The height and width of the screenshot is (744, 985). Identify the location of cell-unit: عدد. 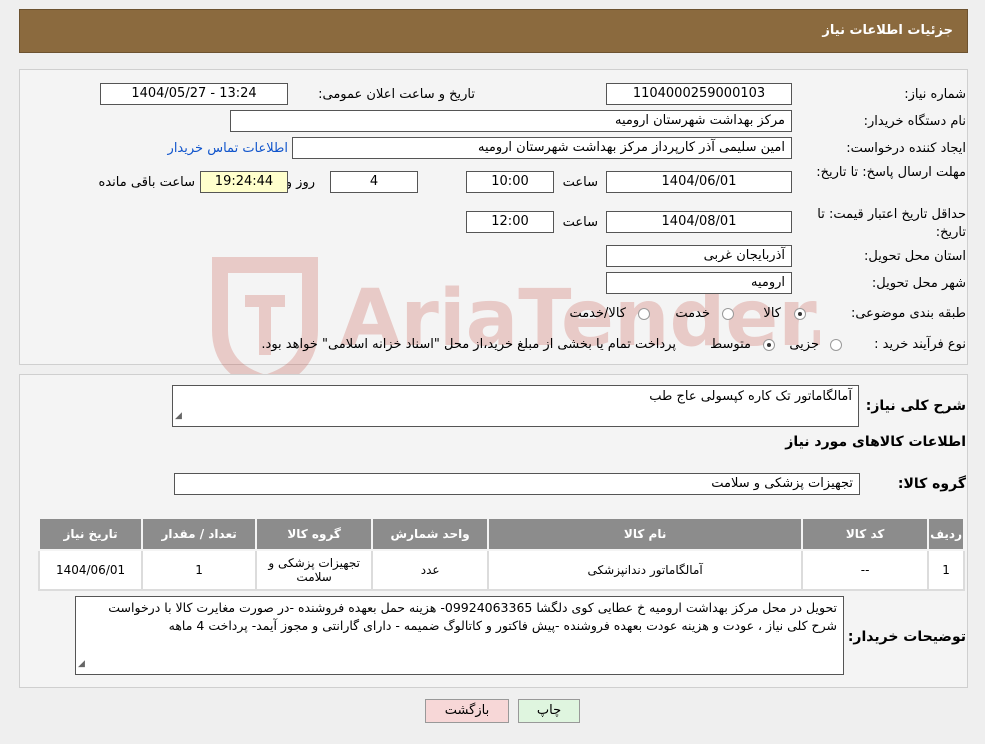
(430, 570).